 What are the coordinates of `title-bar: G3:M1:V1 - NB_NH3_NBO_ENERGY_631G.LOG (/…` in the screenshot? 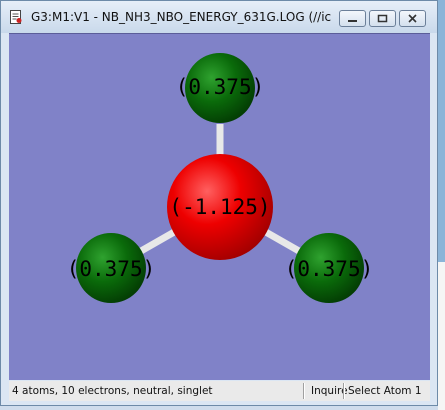 It's located at (219, 17).